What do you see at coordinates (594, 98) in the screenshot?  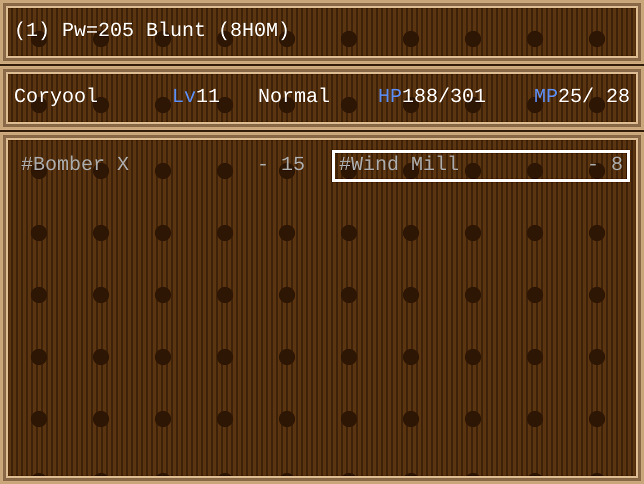 I see `mp-value: 25/ 28` at bounding box center [594, 98].